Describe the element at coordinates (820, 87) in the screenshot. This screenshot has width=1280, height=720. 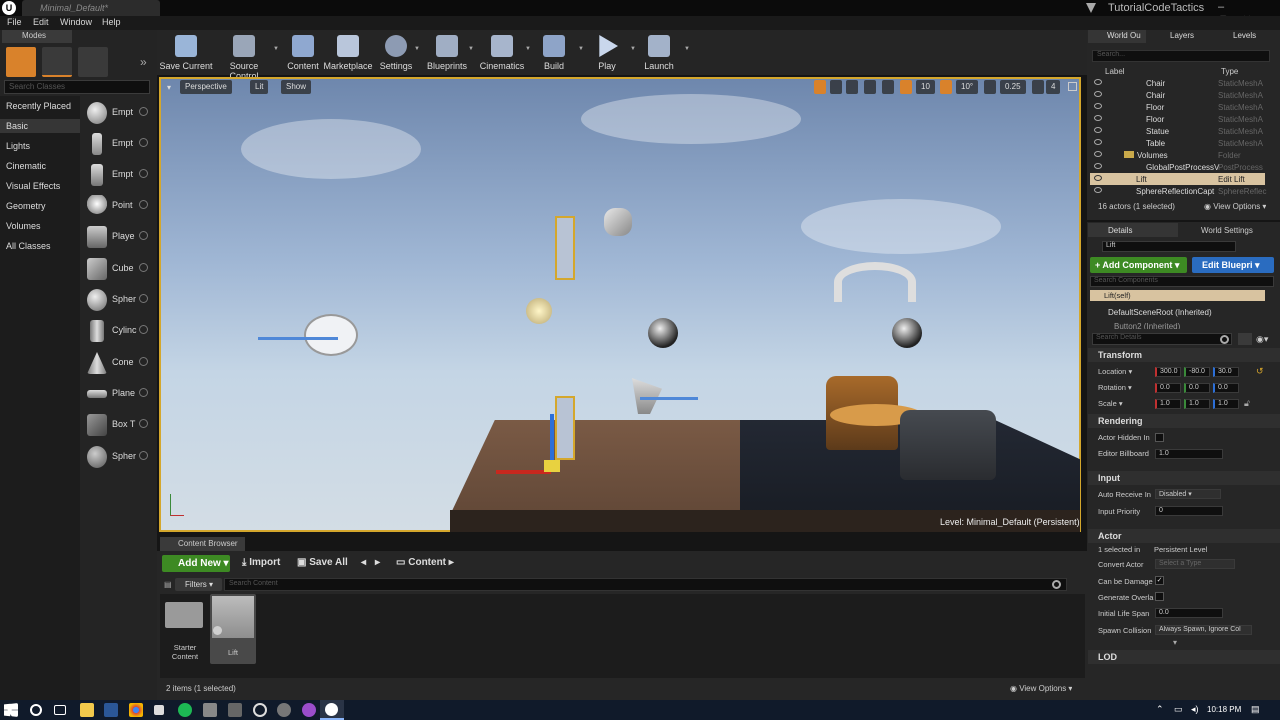
I see `translate-tool-icon` at that location.